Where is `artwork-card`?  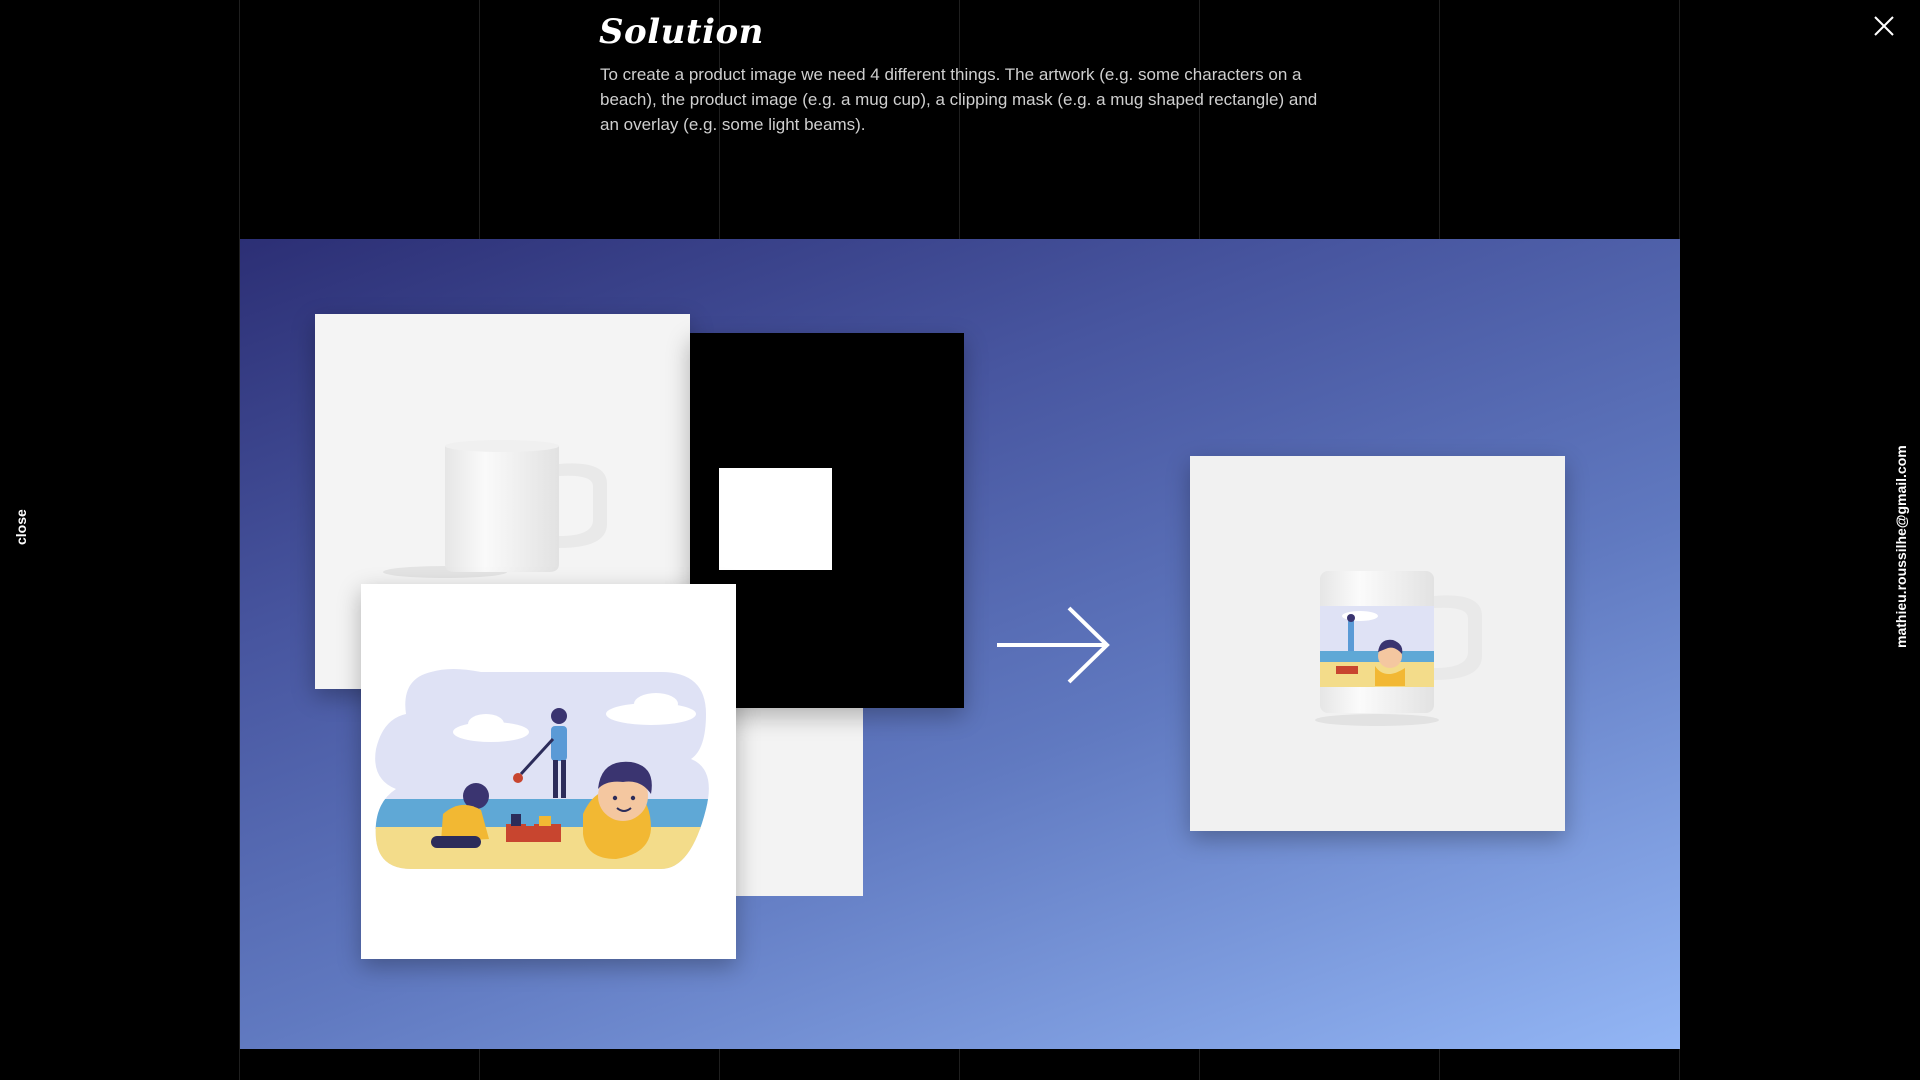
artwork-card is located at coordinates (548, 771).